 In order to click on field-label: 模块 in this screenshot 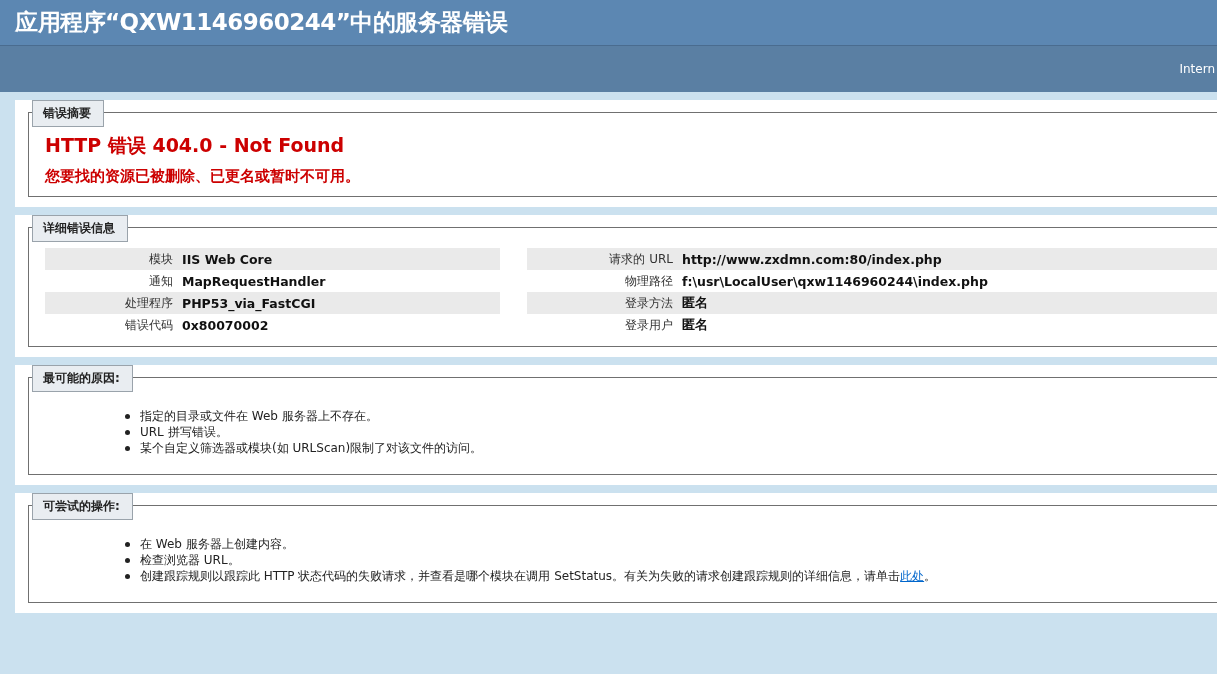, I will do `click(161, 259)`.